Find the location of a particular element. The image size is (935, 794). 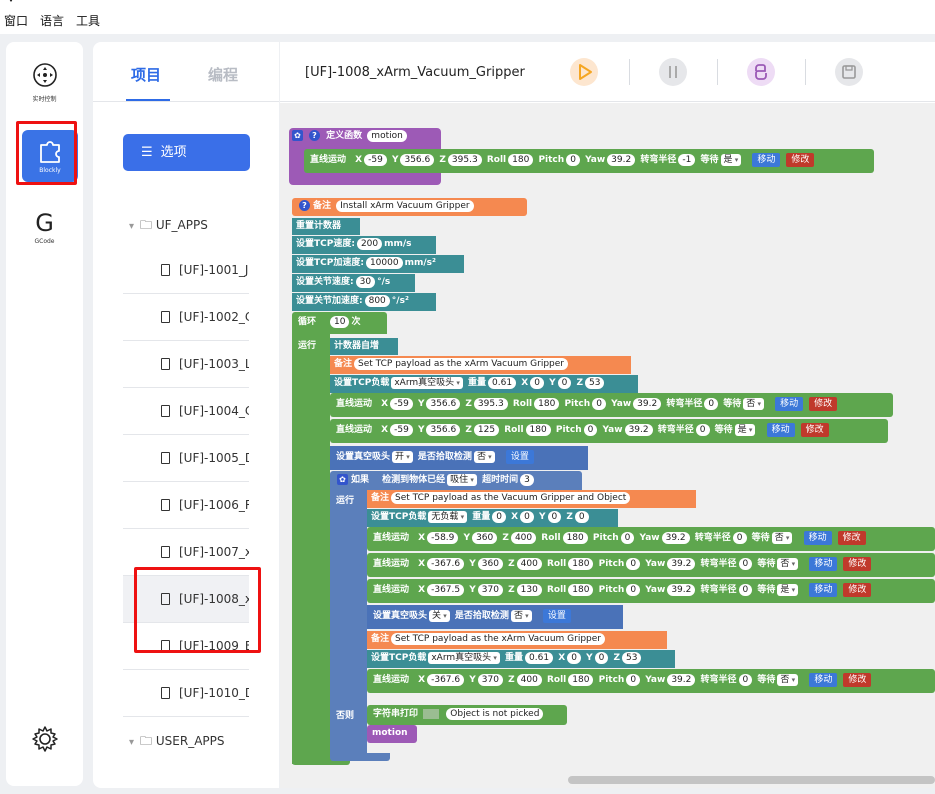

note-text-field: Install xArm Vacuum Gripper is located at coordinates (405, 206).